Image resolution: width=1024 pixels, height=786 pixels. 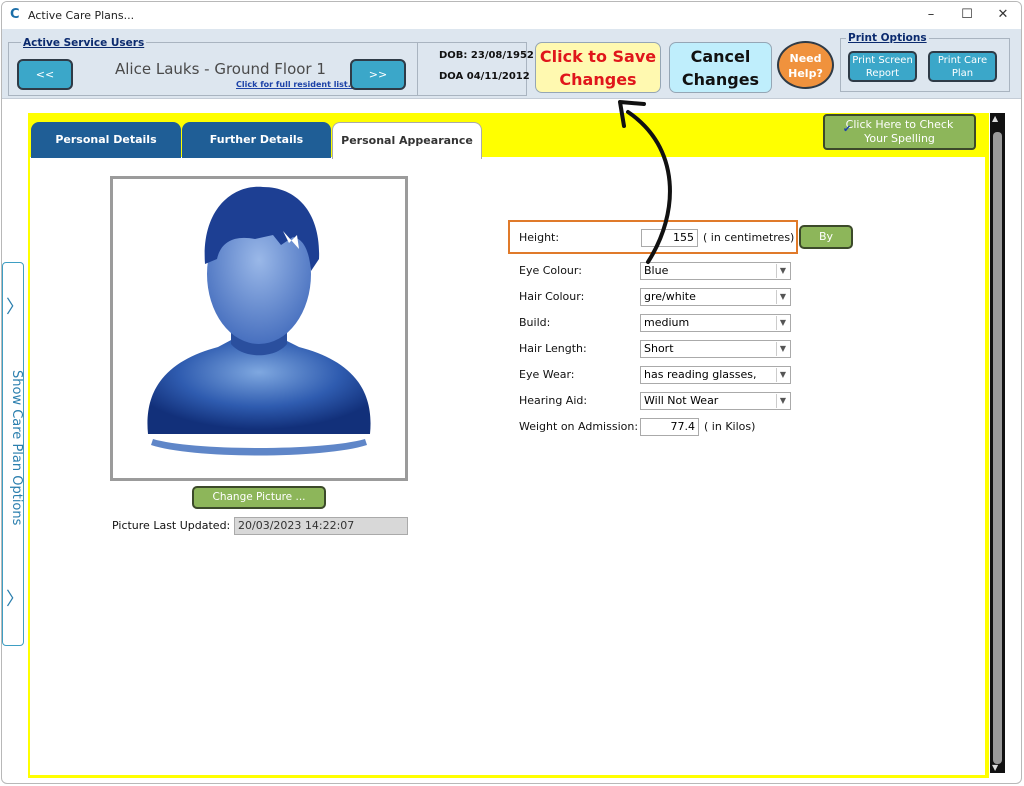 I want to click on weight-unit: ( in Kilos), so click(x=730, y=426).